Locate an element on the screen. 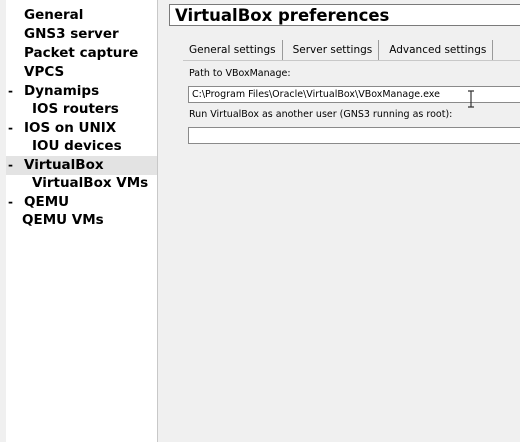 The width and height of the screenshot is (520, 442). tree-item-virtualbox-vms: VirtualBox VMs is located at coordinates (81, 183).